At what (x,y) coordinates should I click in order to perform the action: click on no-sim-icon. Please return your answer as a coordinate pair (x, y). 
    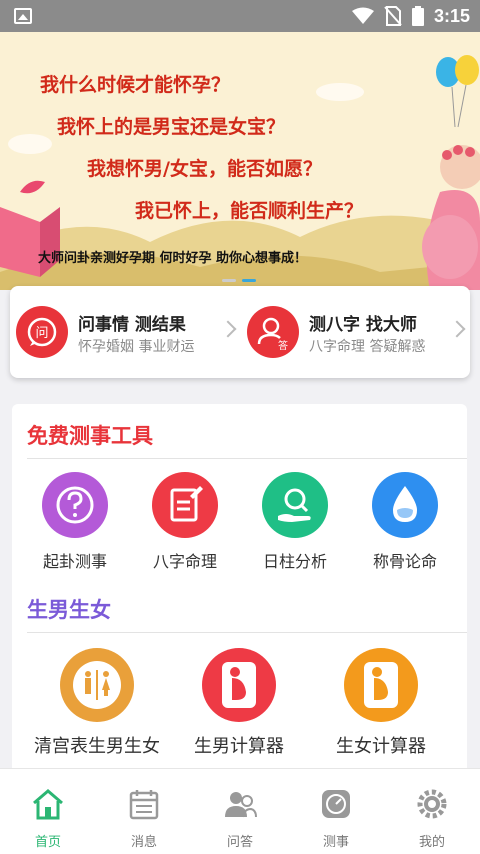
    Looking at the image, I should click on (393, 16).